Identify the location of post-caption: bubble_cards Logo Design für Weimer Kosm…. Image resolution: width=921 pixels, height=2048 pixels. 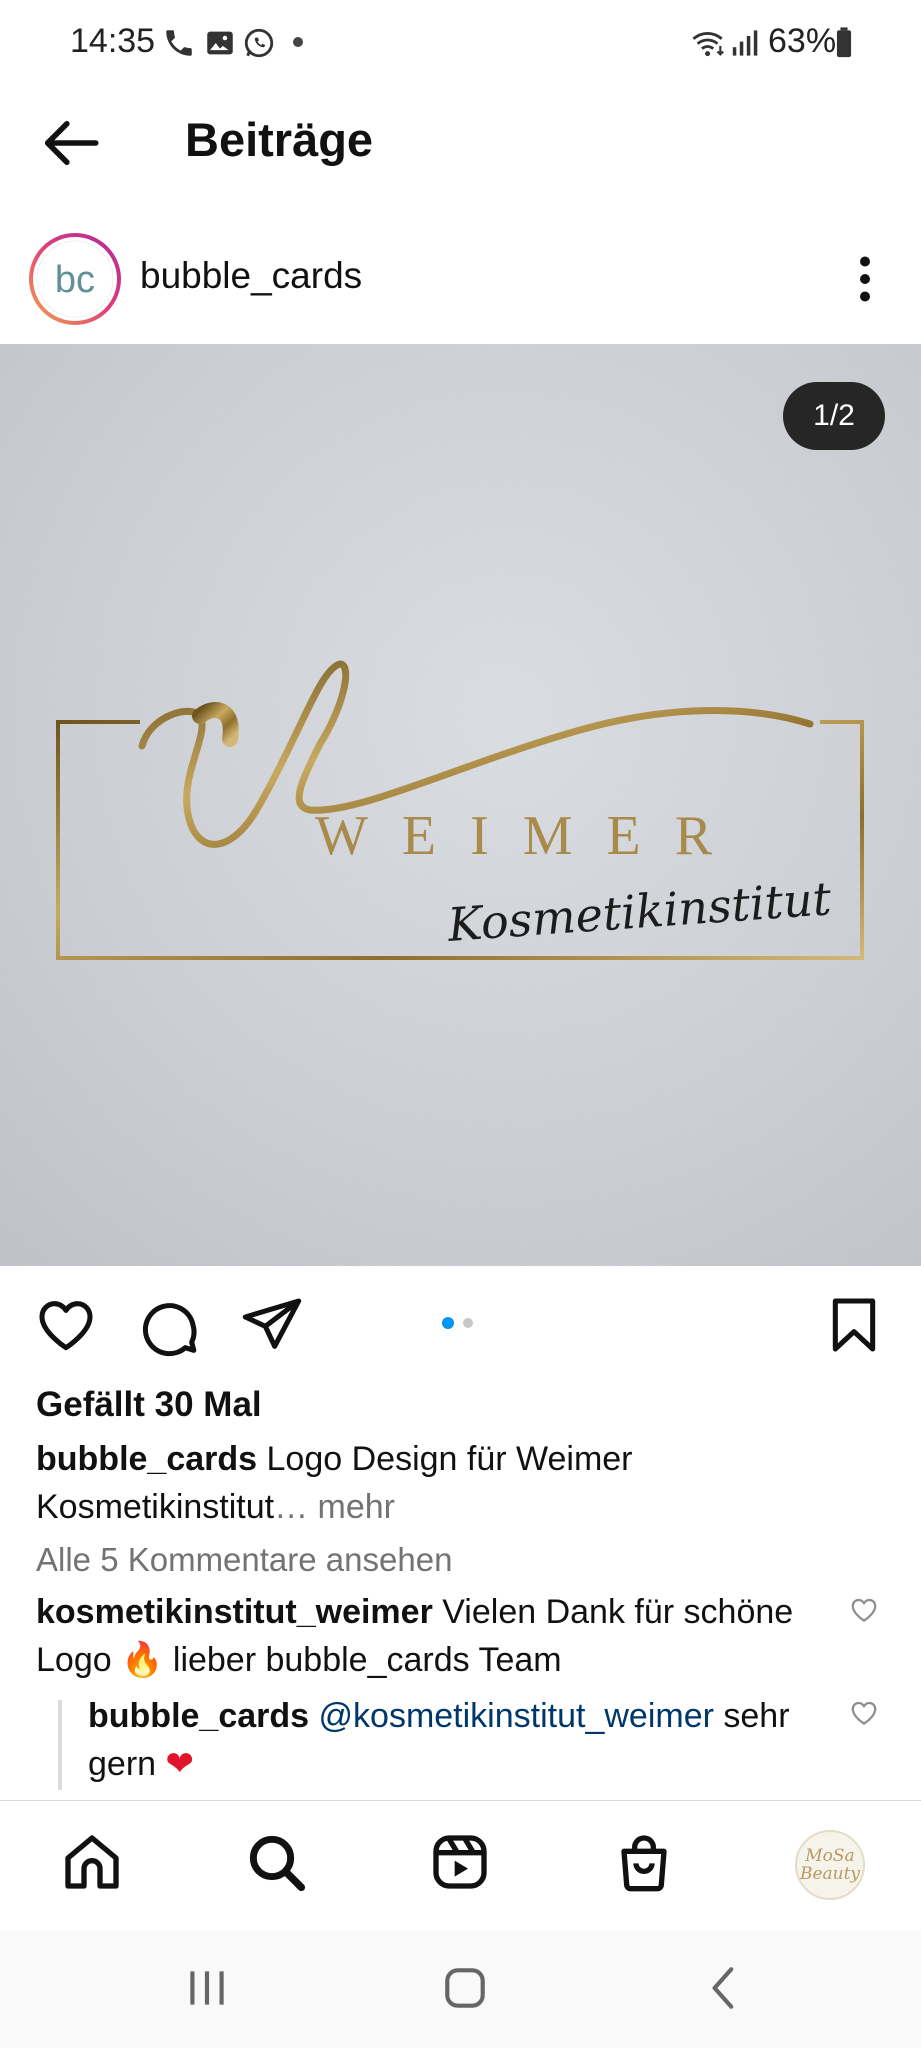
(461, 1483).